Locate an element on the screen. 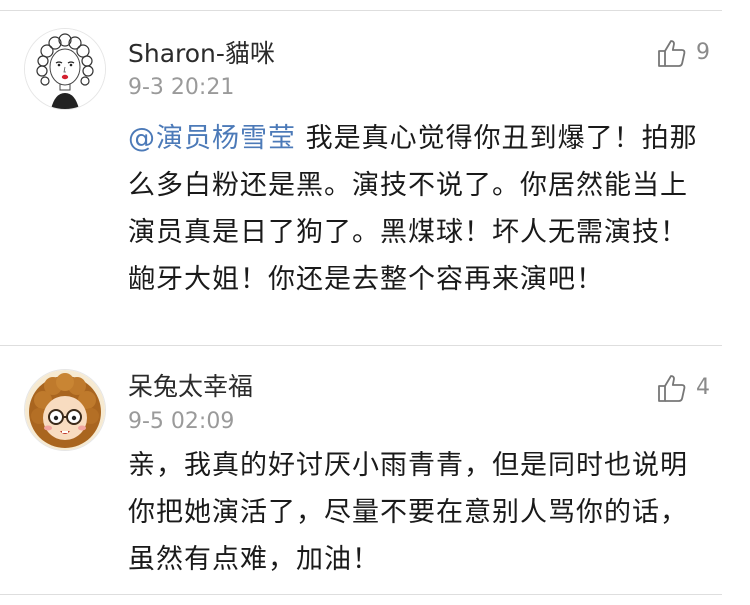 This screenshot has height=605, width=750. like-count: 4 is located at coordinates (703, 387).